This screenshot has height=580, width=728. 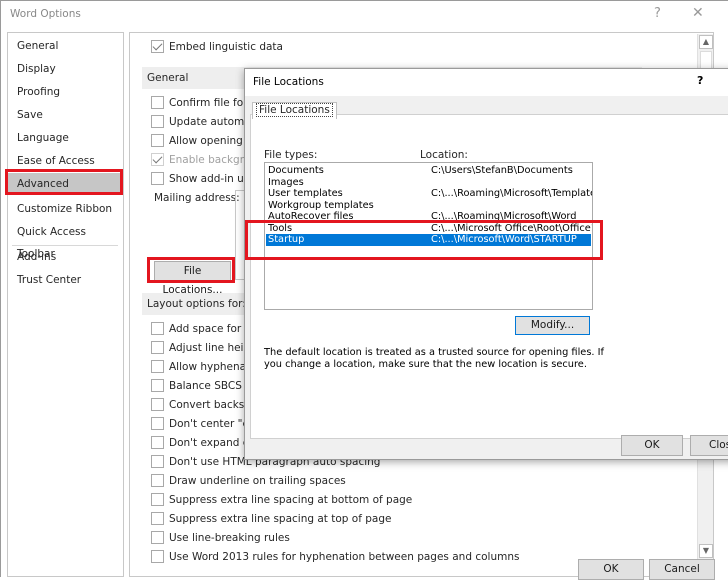 I want to click on sidebar-item-quick-access-toolbar: Quick Access Toolbar, so click(x=65, y=240).